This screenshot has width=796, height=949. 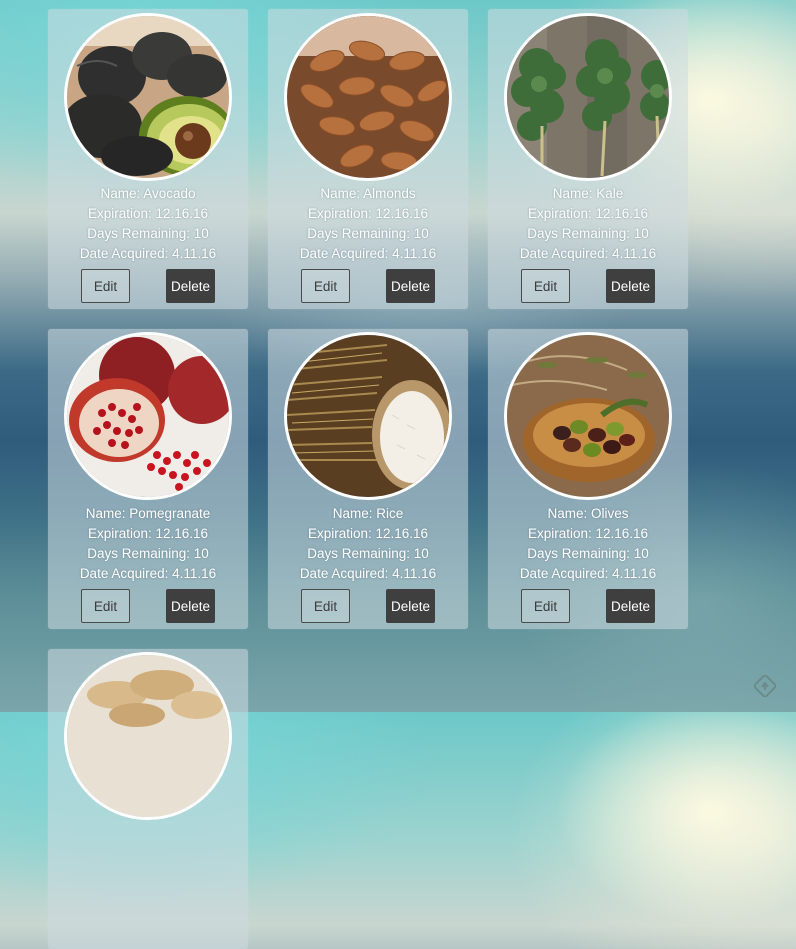 I want to click on name-line: Name: Kale, so click(x=588, y=193).